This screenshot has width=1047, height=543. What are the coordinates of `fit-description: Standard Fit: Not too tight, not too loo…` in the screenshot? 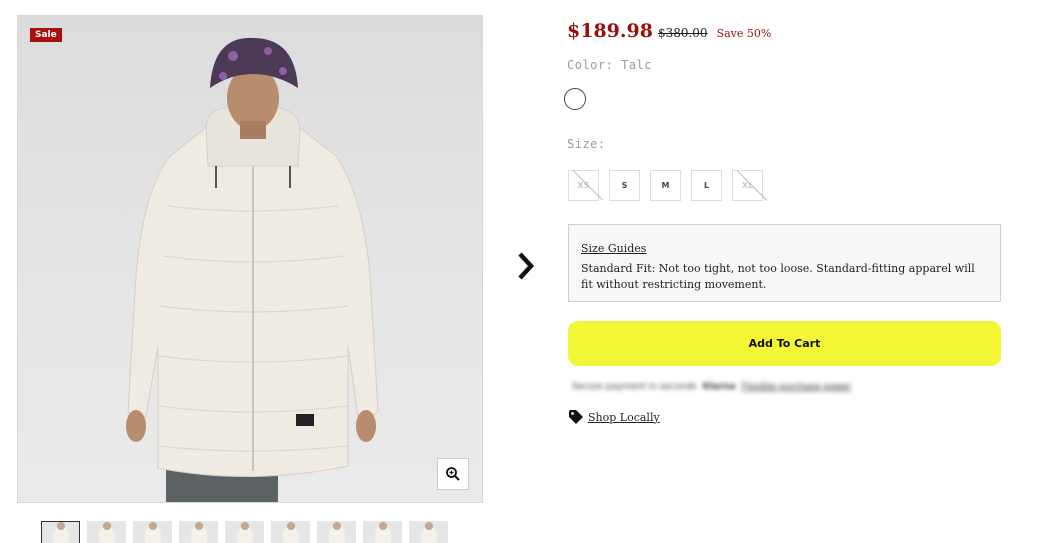 It's located at (778, 276).